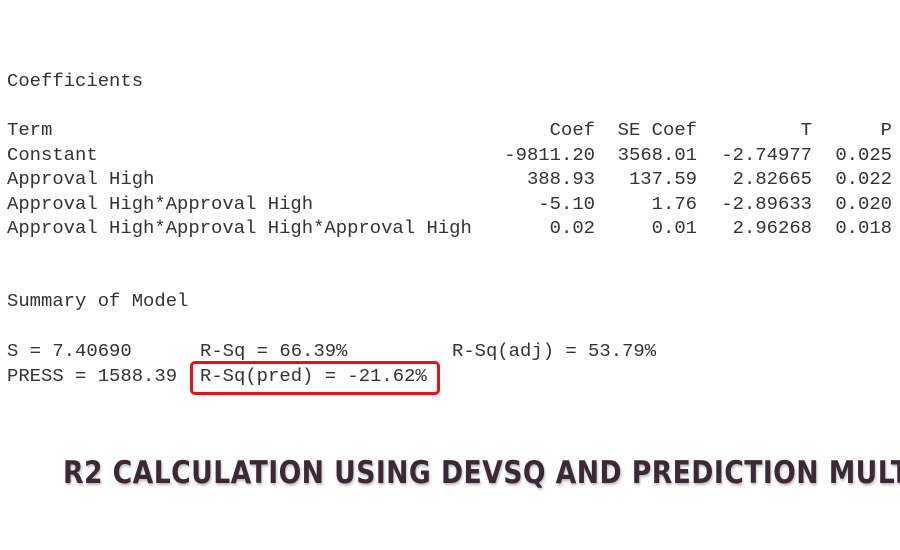  Describe the element at coordinates (572, 130) in the screenshot. I see `header-coef: Coef` at that location.